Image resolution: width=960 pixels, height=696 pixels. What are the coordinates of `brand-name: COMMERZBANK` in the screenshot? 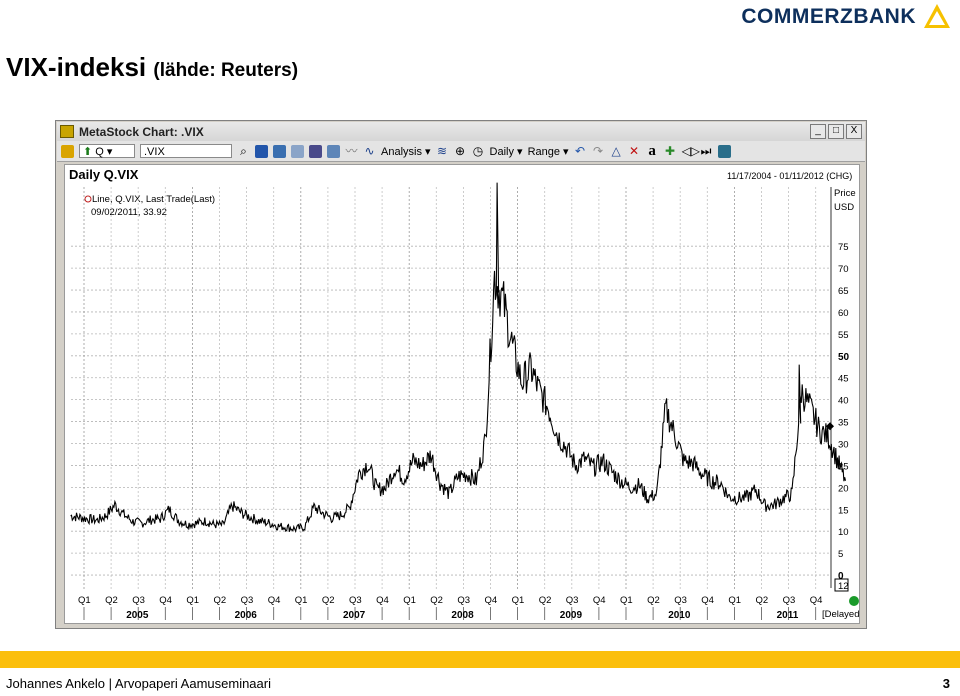 It's located at (828, 16).